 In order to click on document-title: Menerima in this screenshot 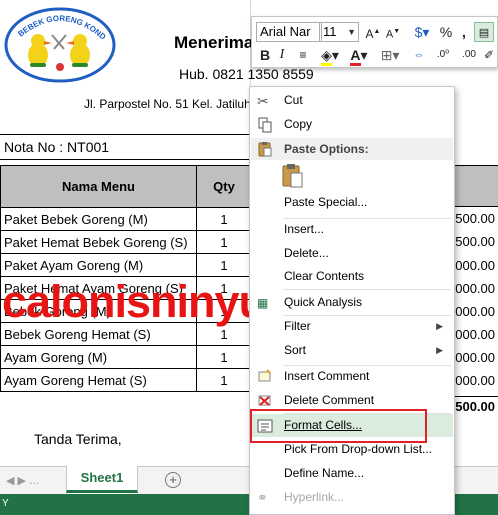, I will do `click(214, 42)`.